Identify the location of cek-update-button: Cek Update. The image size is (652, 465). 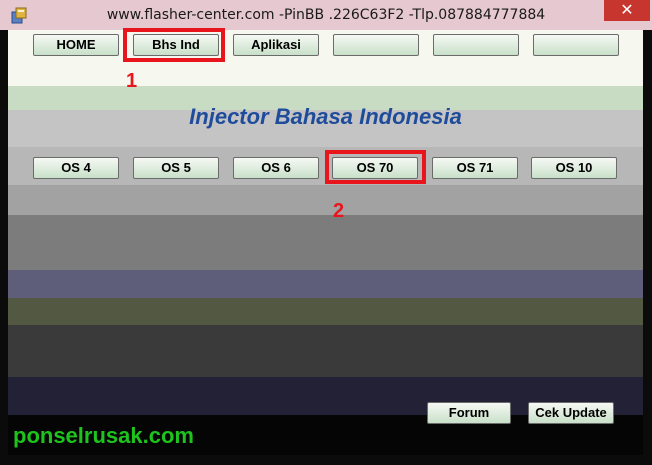
(571, 413).